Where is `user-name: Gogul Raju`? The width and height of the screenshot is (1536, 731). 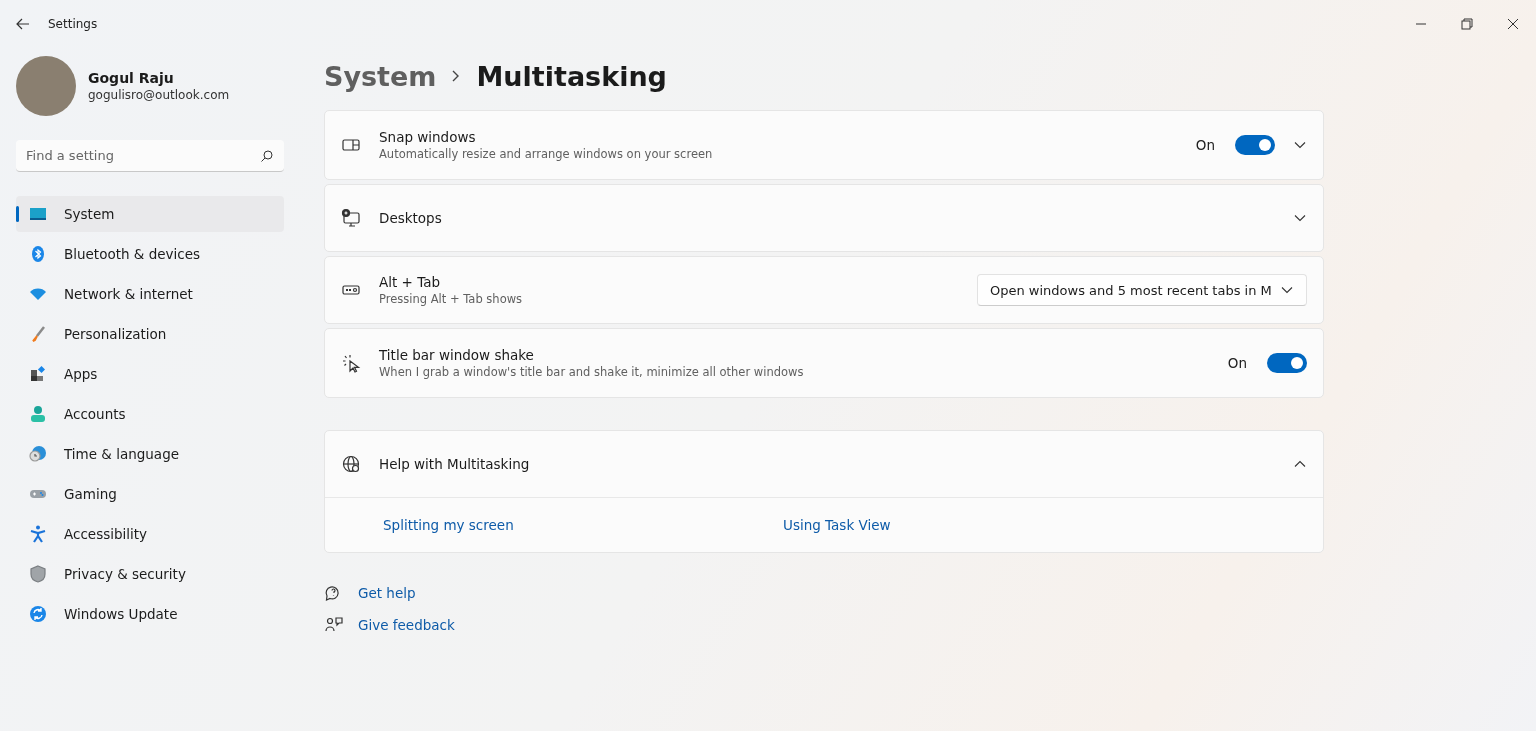 user-name: Gogul Raju is located at coordinates (131, 78).